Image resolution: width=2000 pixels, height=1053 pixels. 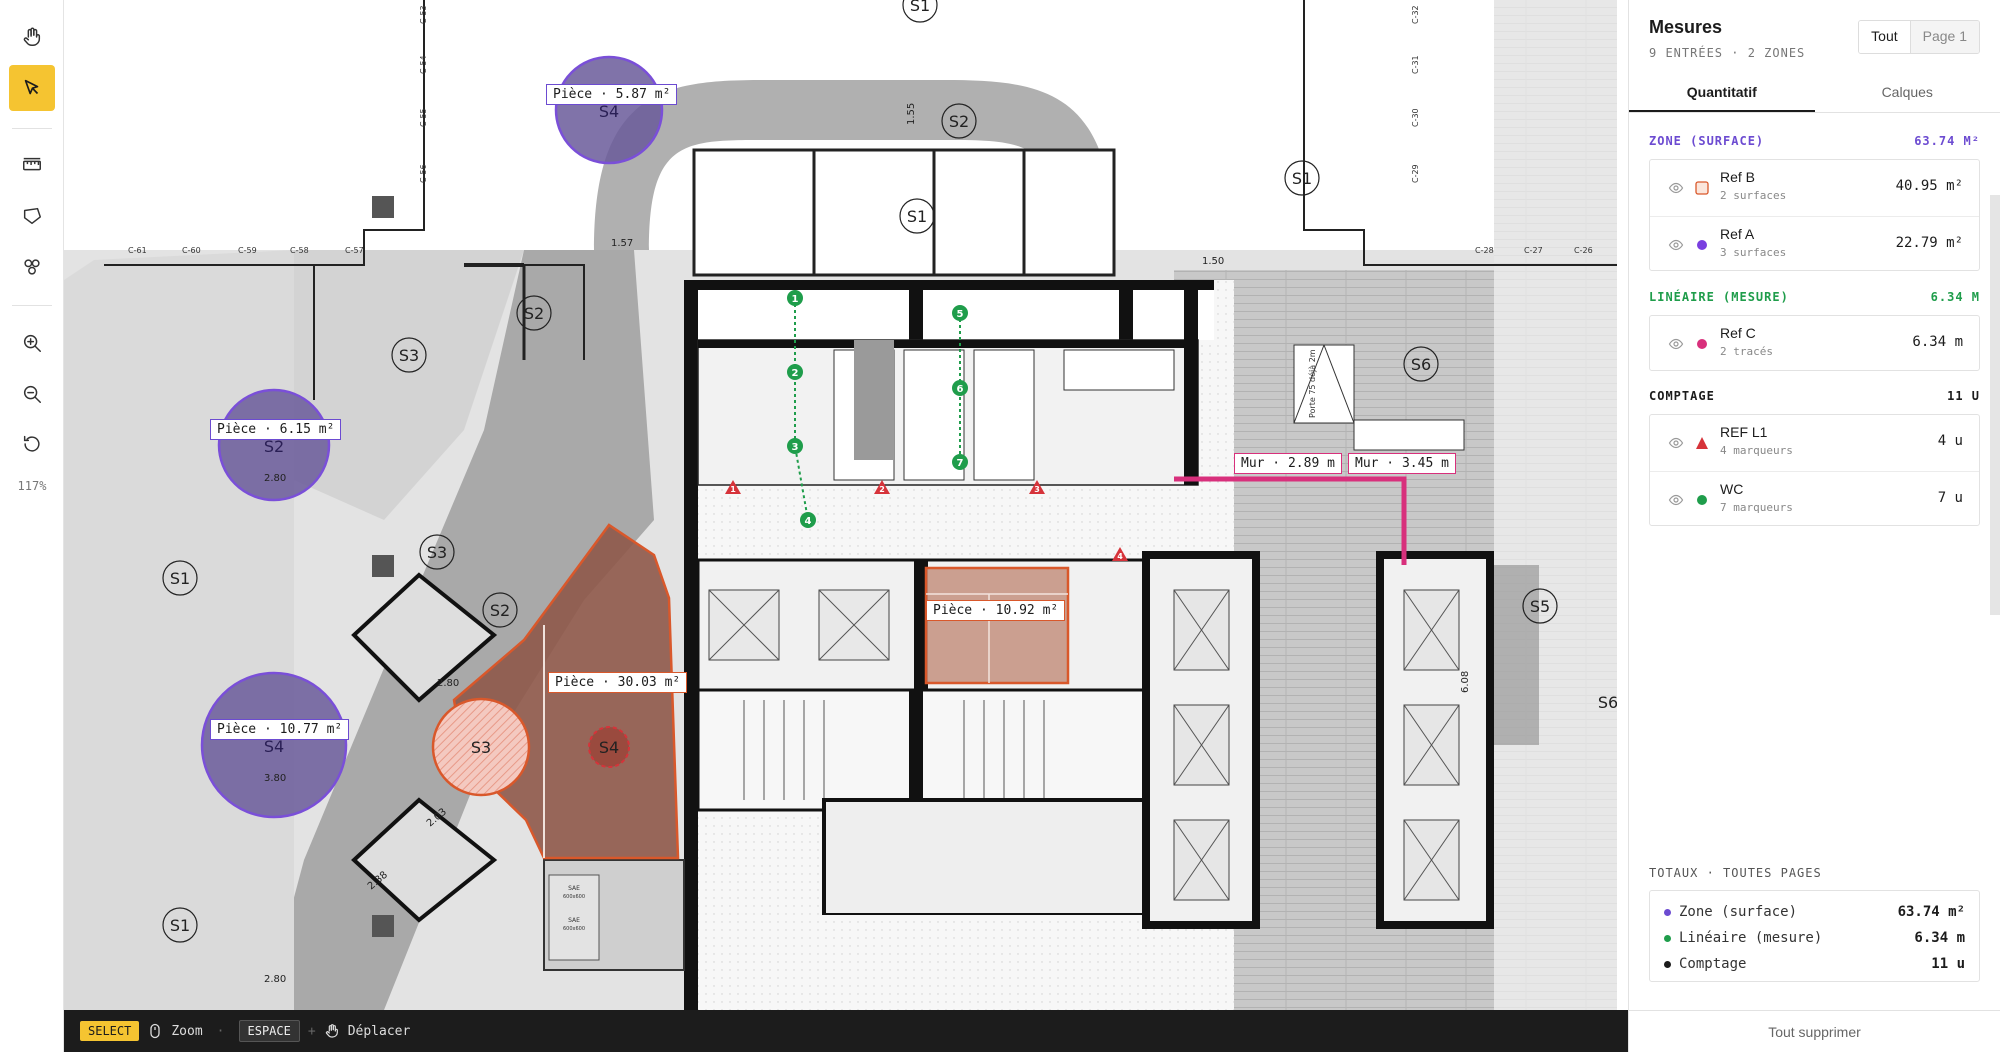 I want to click on svg-text: S2, so click(x=959, y=121).